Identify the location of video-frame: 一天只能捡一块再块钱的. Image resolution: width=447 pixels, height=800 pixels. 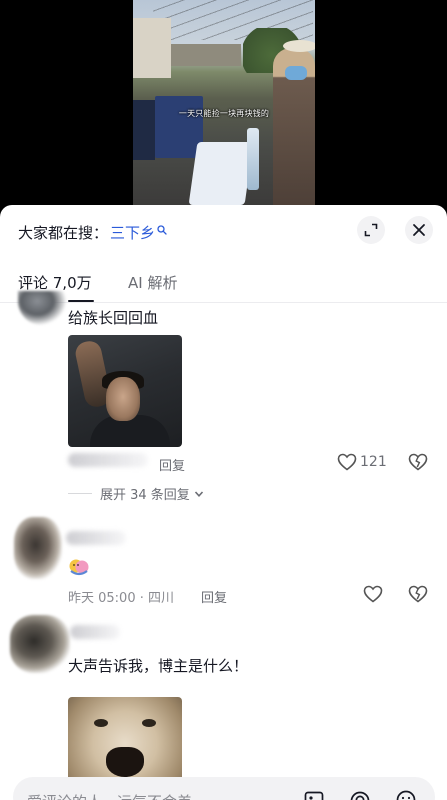
(224, 102).